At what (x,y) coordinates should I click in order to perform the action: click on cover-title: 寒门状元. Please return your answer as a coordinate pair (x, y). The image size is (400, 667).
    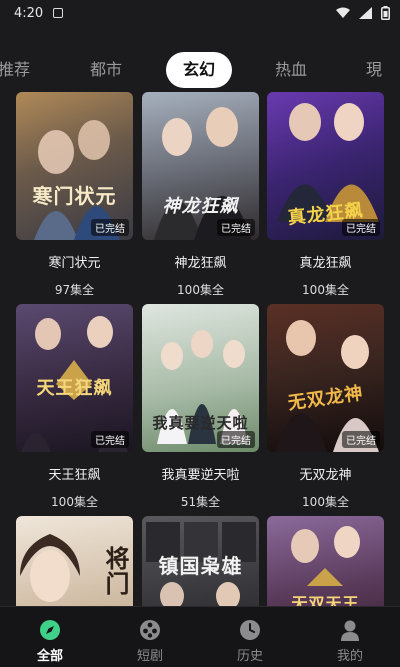
    Looking at the image, I should click on (74, 196).